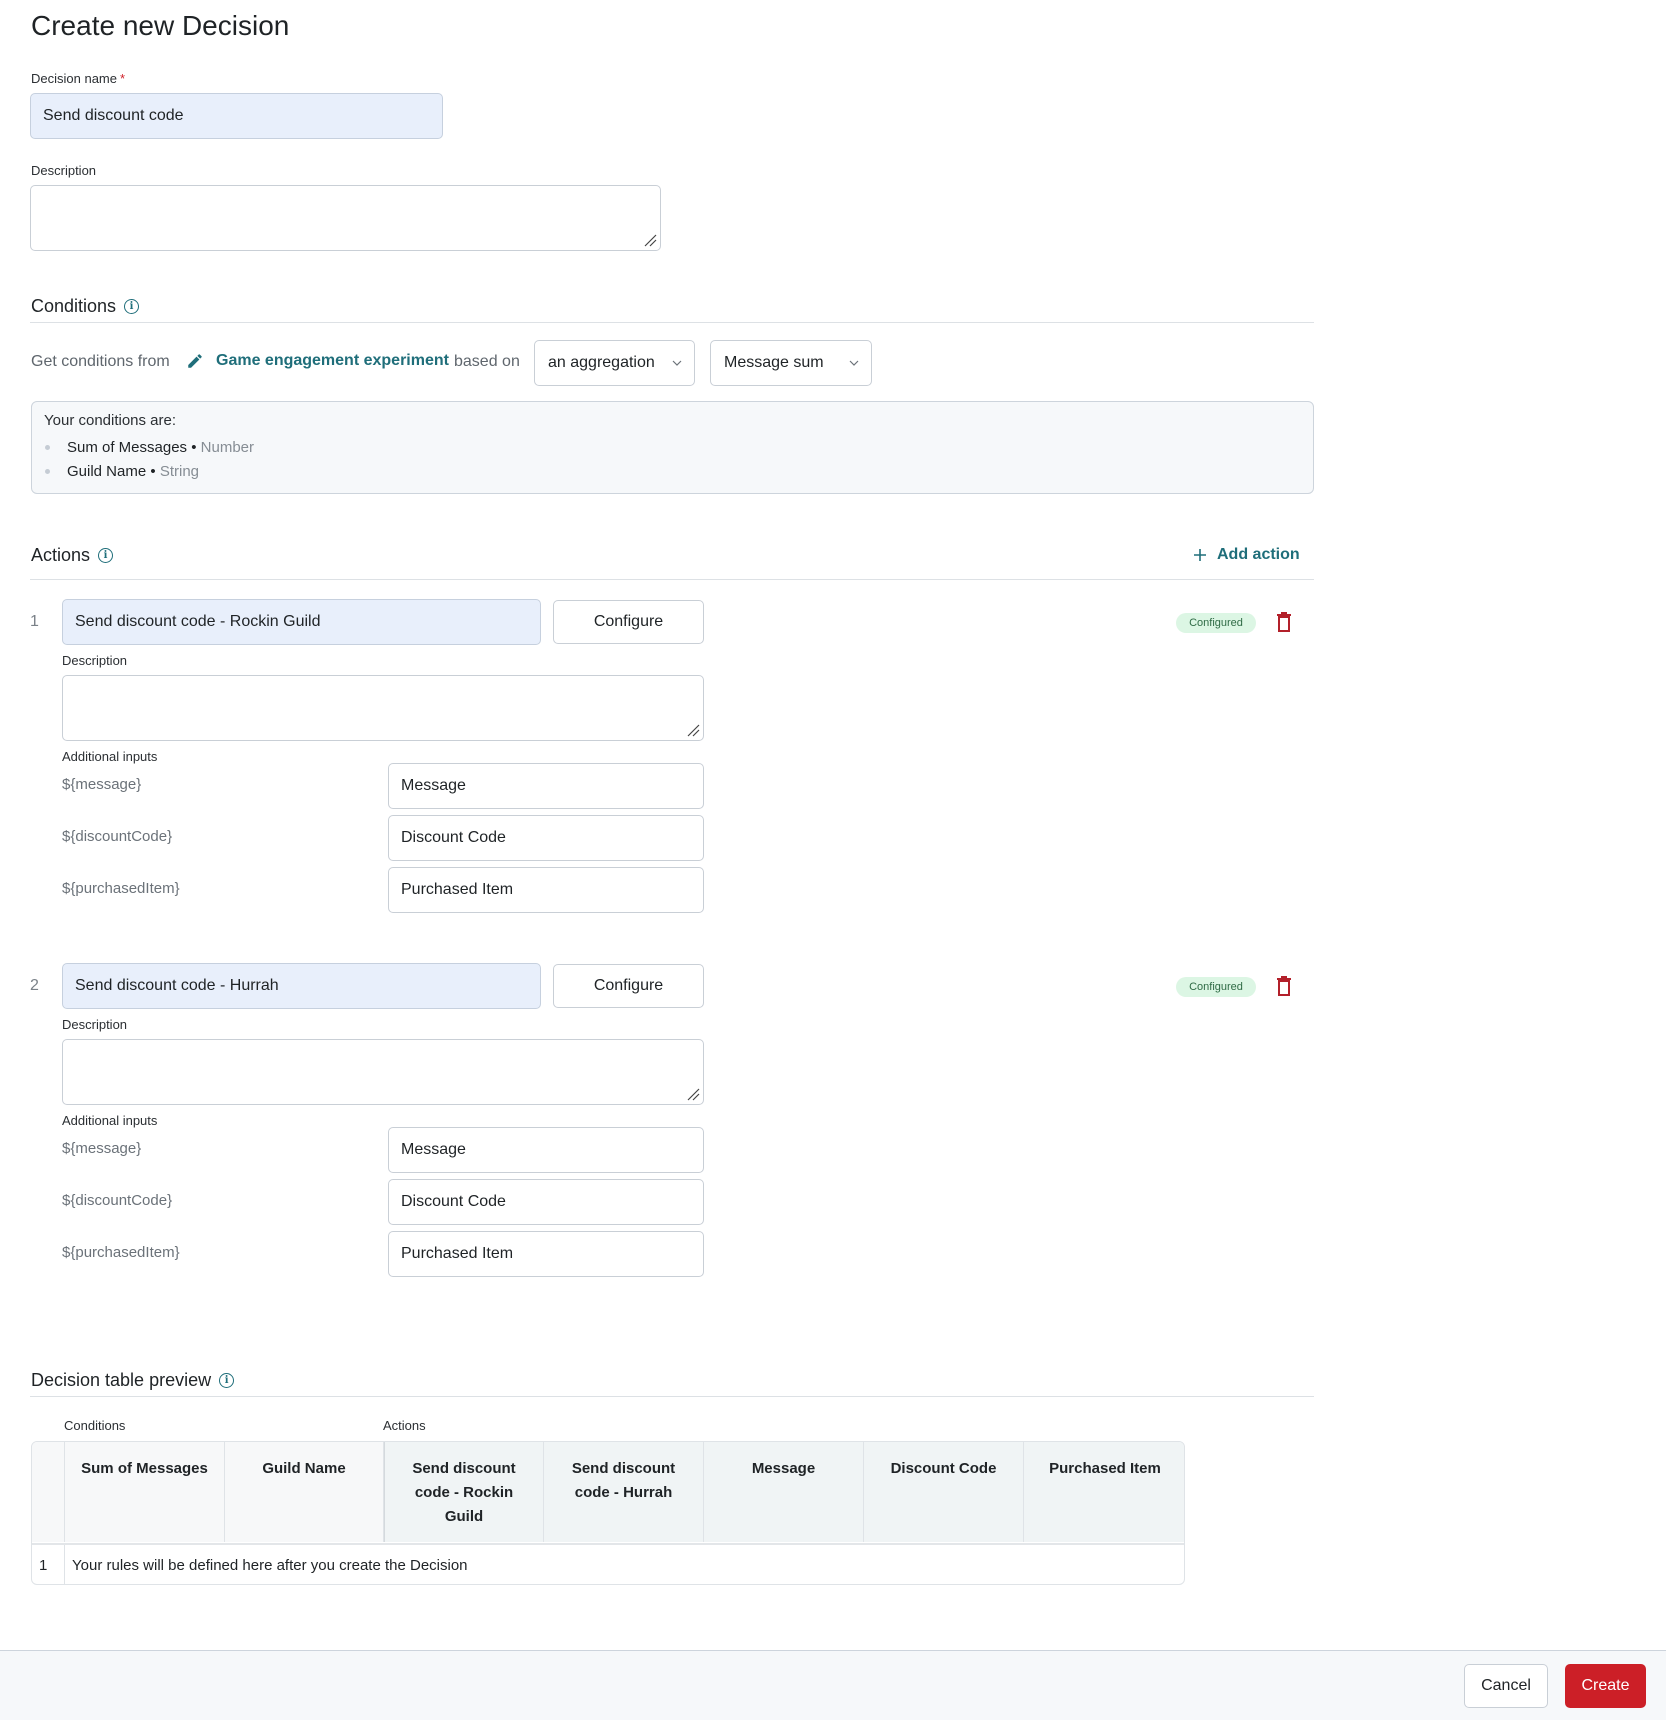  What do you see at coordinates (107, 471) in the screenshot?
I see `condition-name: Guild Name` at bounding box center [107, 471].